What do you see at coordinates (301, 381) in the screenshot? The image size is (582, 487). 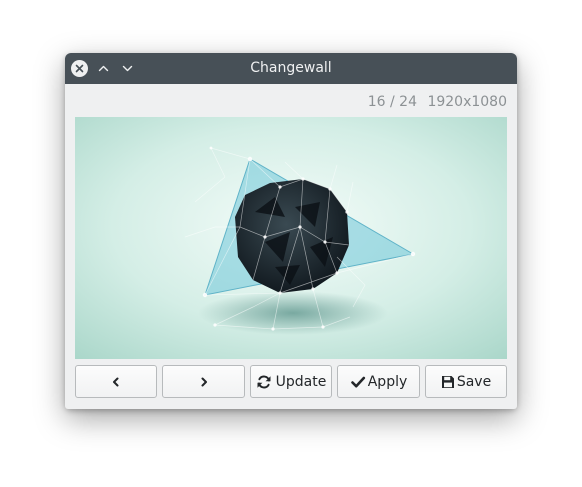 I see `update-label: Update` at bounding box center [301, 381].